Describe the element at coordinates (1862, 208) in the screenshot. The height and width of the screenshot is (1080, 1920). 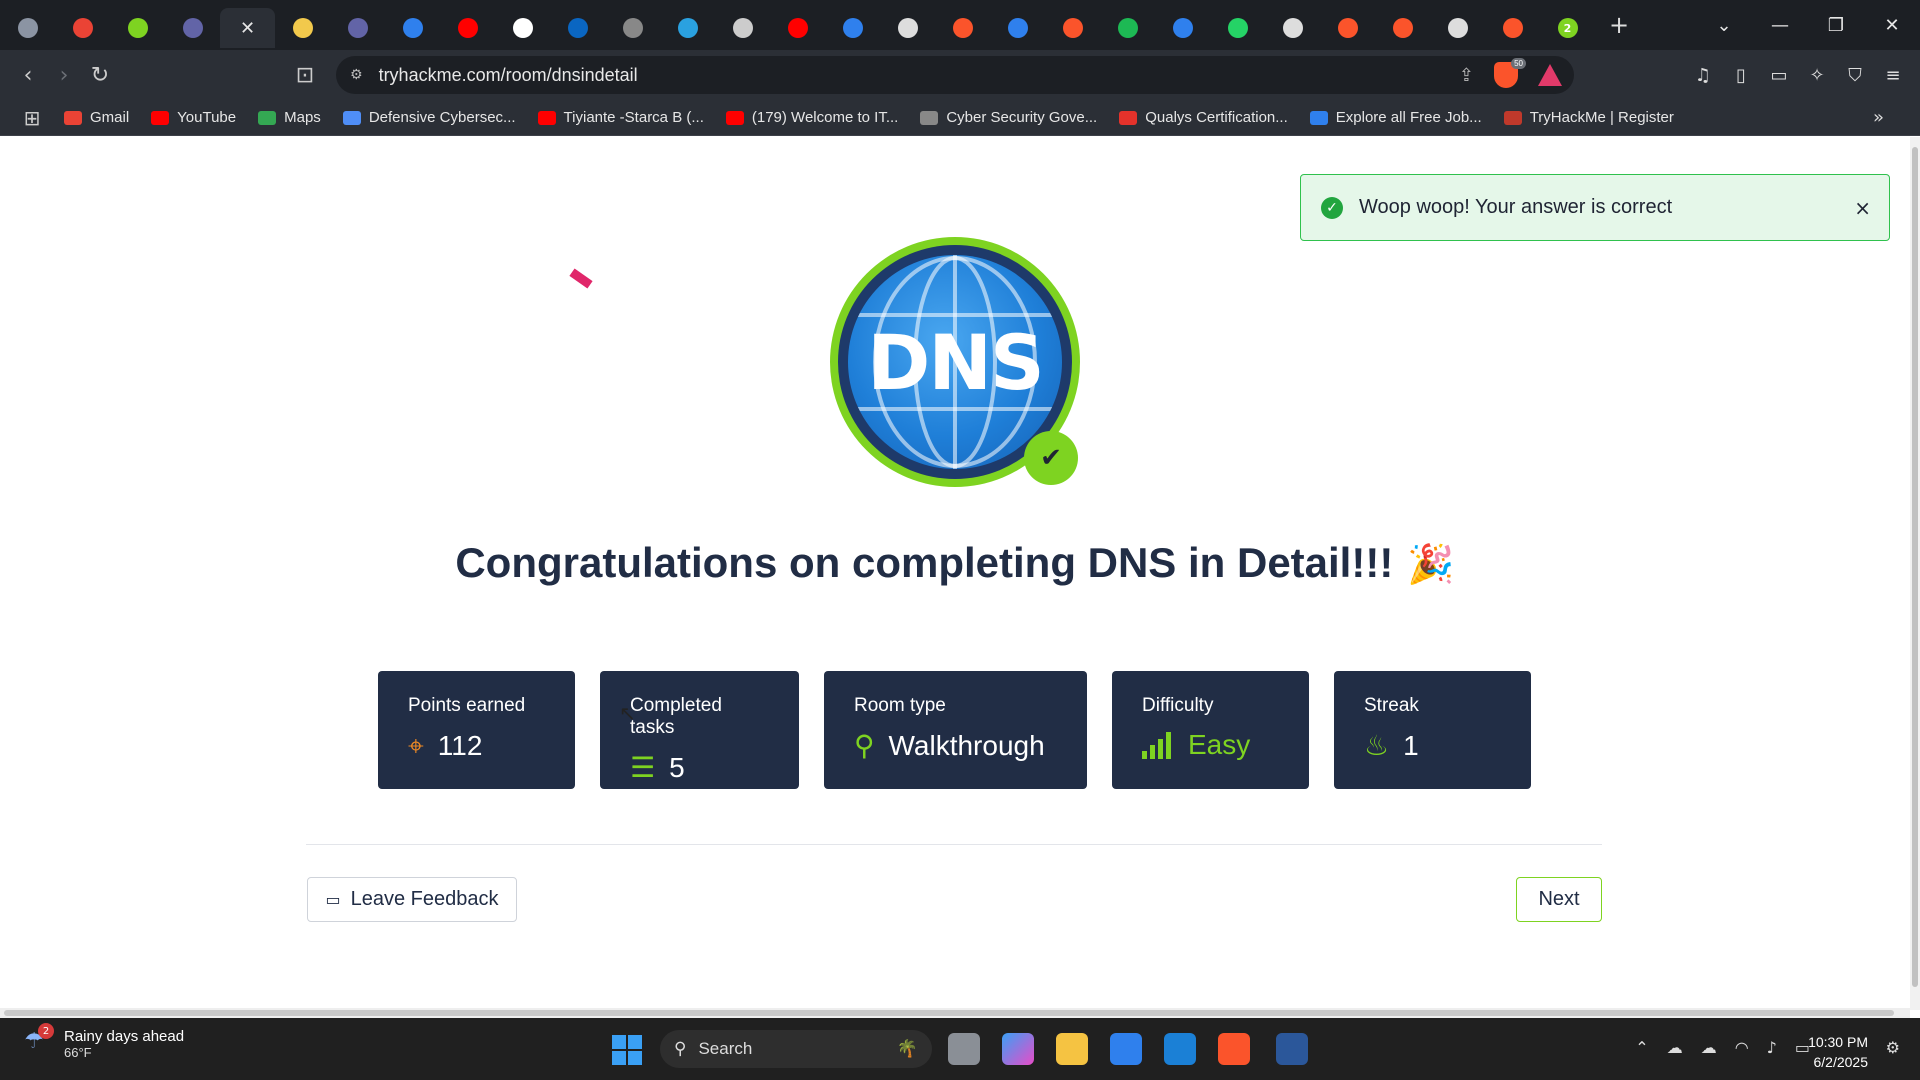
I see `toast-close-icon: ×` at that location.